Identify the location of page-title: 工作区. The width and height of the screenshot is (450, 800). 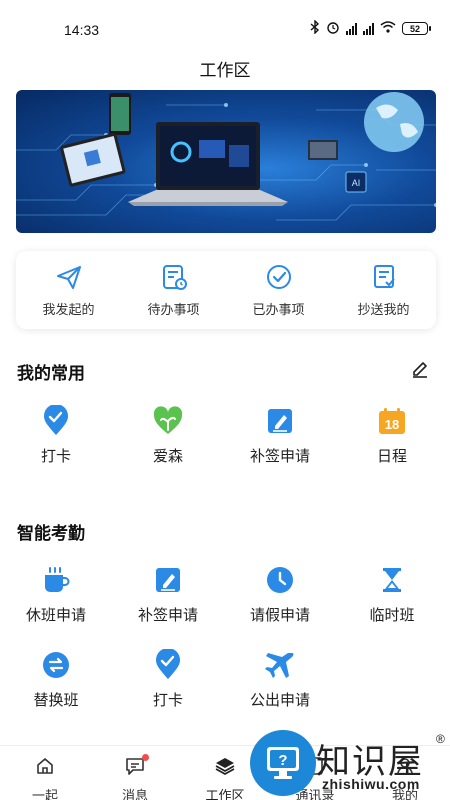
(225, 70).